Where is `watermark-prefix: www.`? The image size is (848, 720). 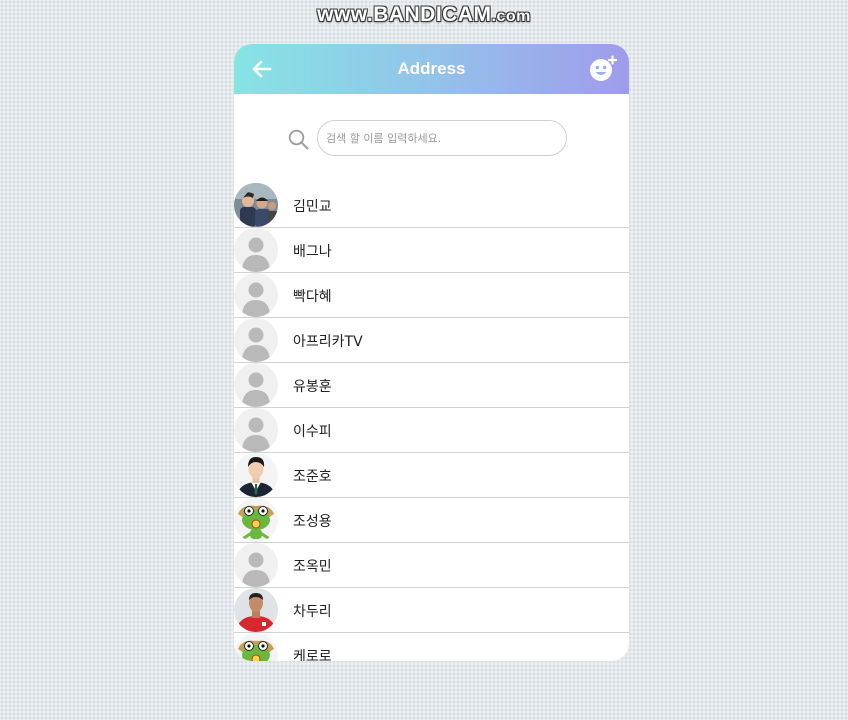 watermark-prefix: www. is located at coordinates (345, 14).